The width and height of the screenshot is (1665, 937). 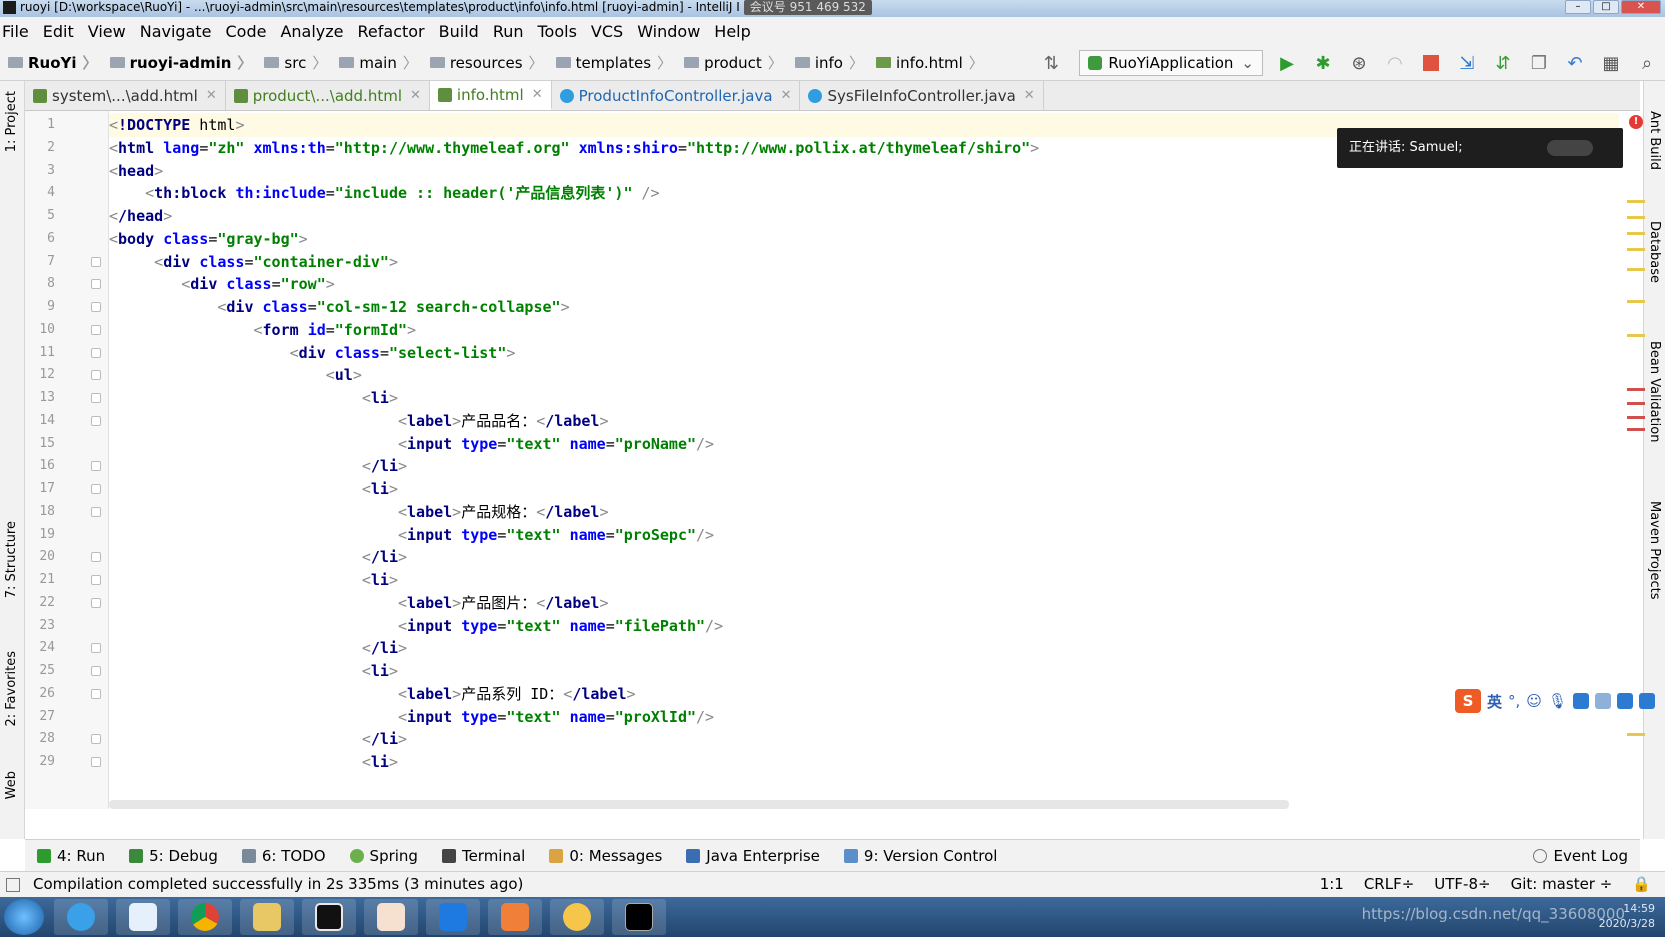 What do you see at coordinates (291, 62) in the screenshot?
I see `breadcrumb-src: src 〉` at bounding box center [291, 62].